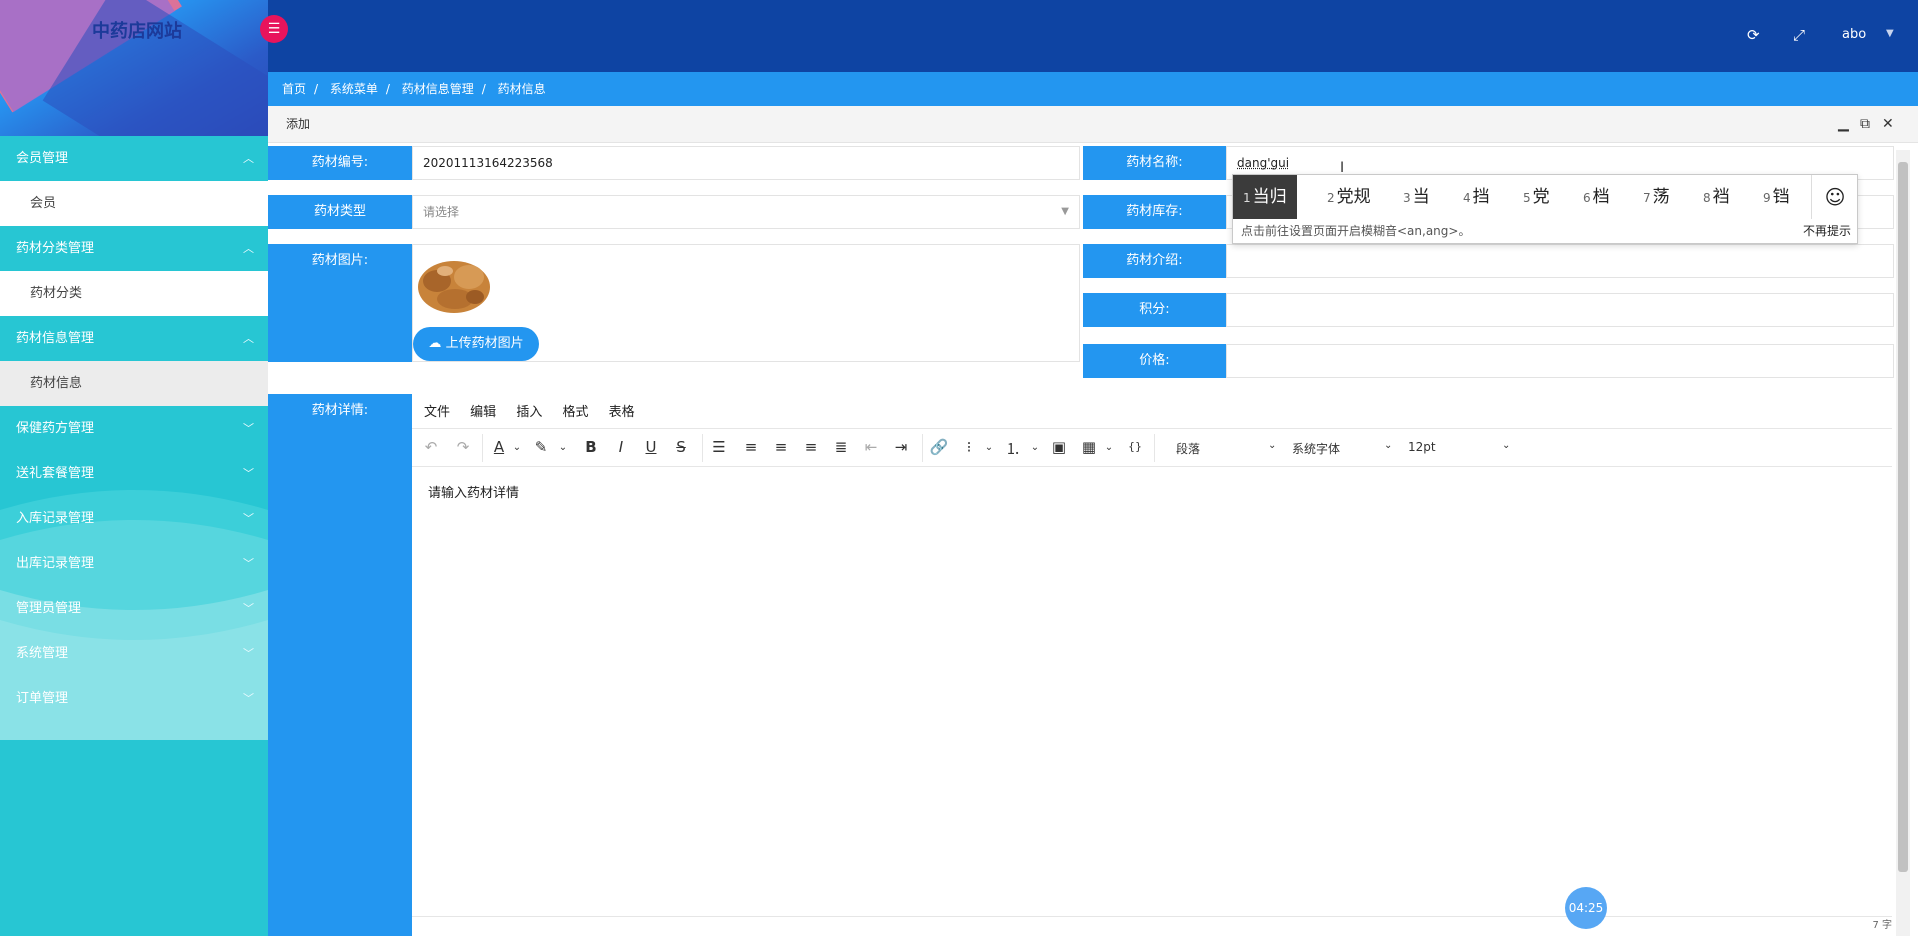  What do you see at coordinates (751, 447) in the screenshot?
I see `align-left-icon: ≡` at bounding box center [751, 447].